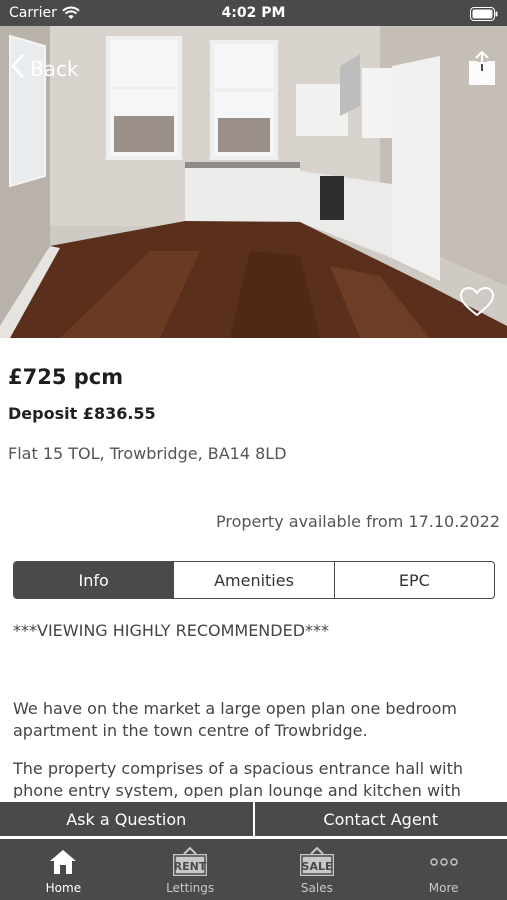  What do you see at coordinates (190, 888) in the screenshot?
I see `tabbar-label: Lettings` at bounding box center [190, 888].